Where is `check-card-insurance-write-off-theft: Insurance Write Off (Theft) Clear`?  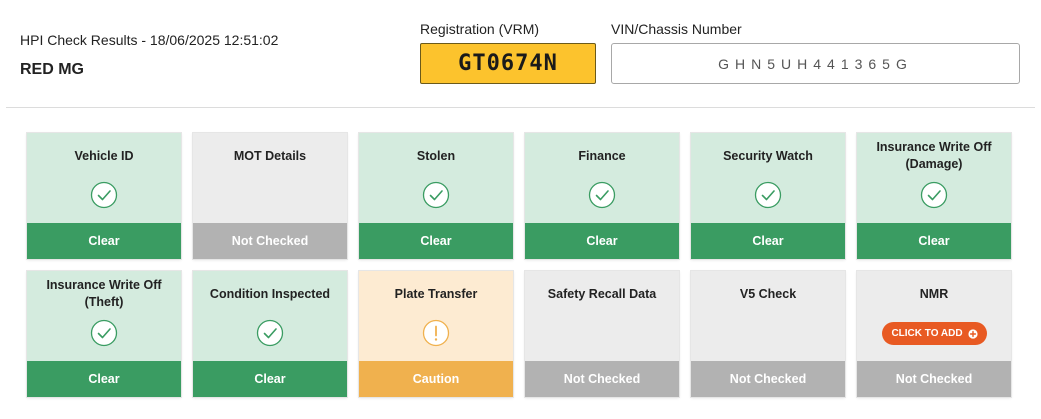 check-card-insurance-write-off-theft: Insurance Write Off (Theft) Clear is located at coordinates (104, 334).